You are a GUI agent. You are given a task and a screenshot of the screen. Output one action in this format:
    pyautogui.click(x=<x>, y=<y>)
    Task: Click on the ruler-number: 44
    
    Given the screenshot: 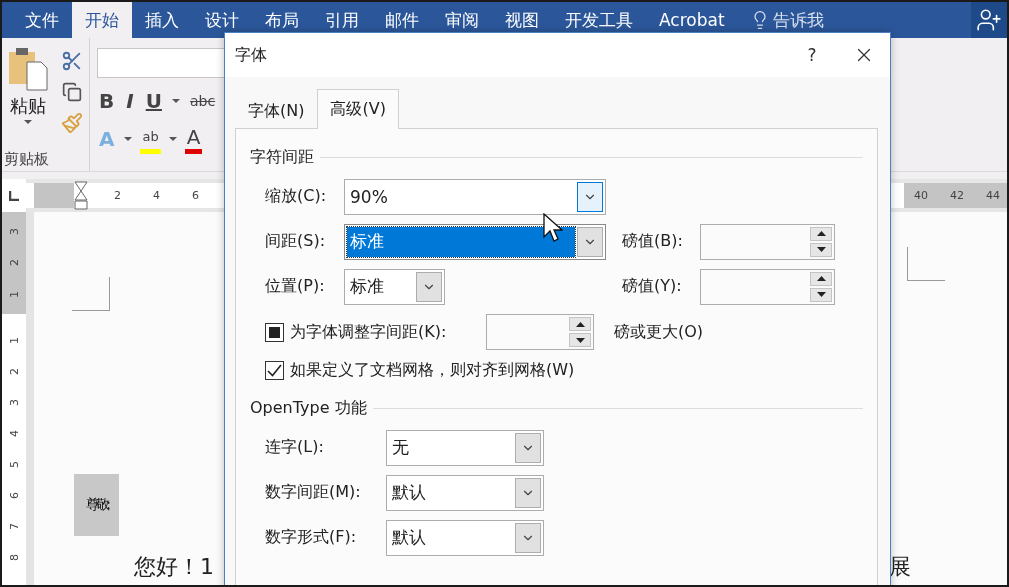 What is the action you would take?
    pyautogui.click(x=993, y=195)
    